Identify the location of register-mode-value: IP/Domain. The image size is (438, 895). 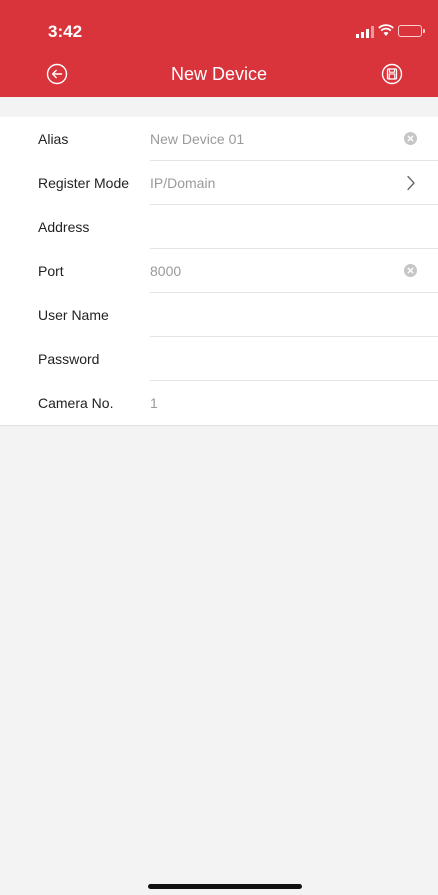
(183, 183).